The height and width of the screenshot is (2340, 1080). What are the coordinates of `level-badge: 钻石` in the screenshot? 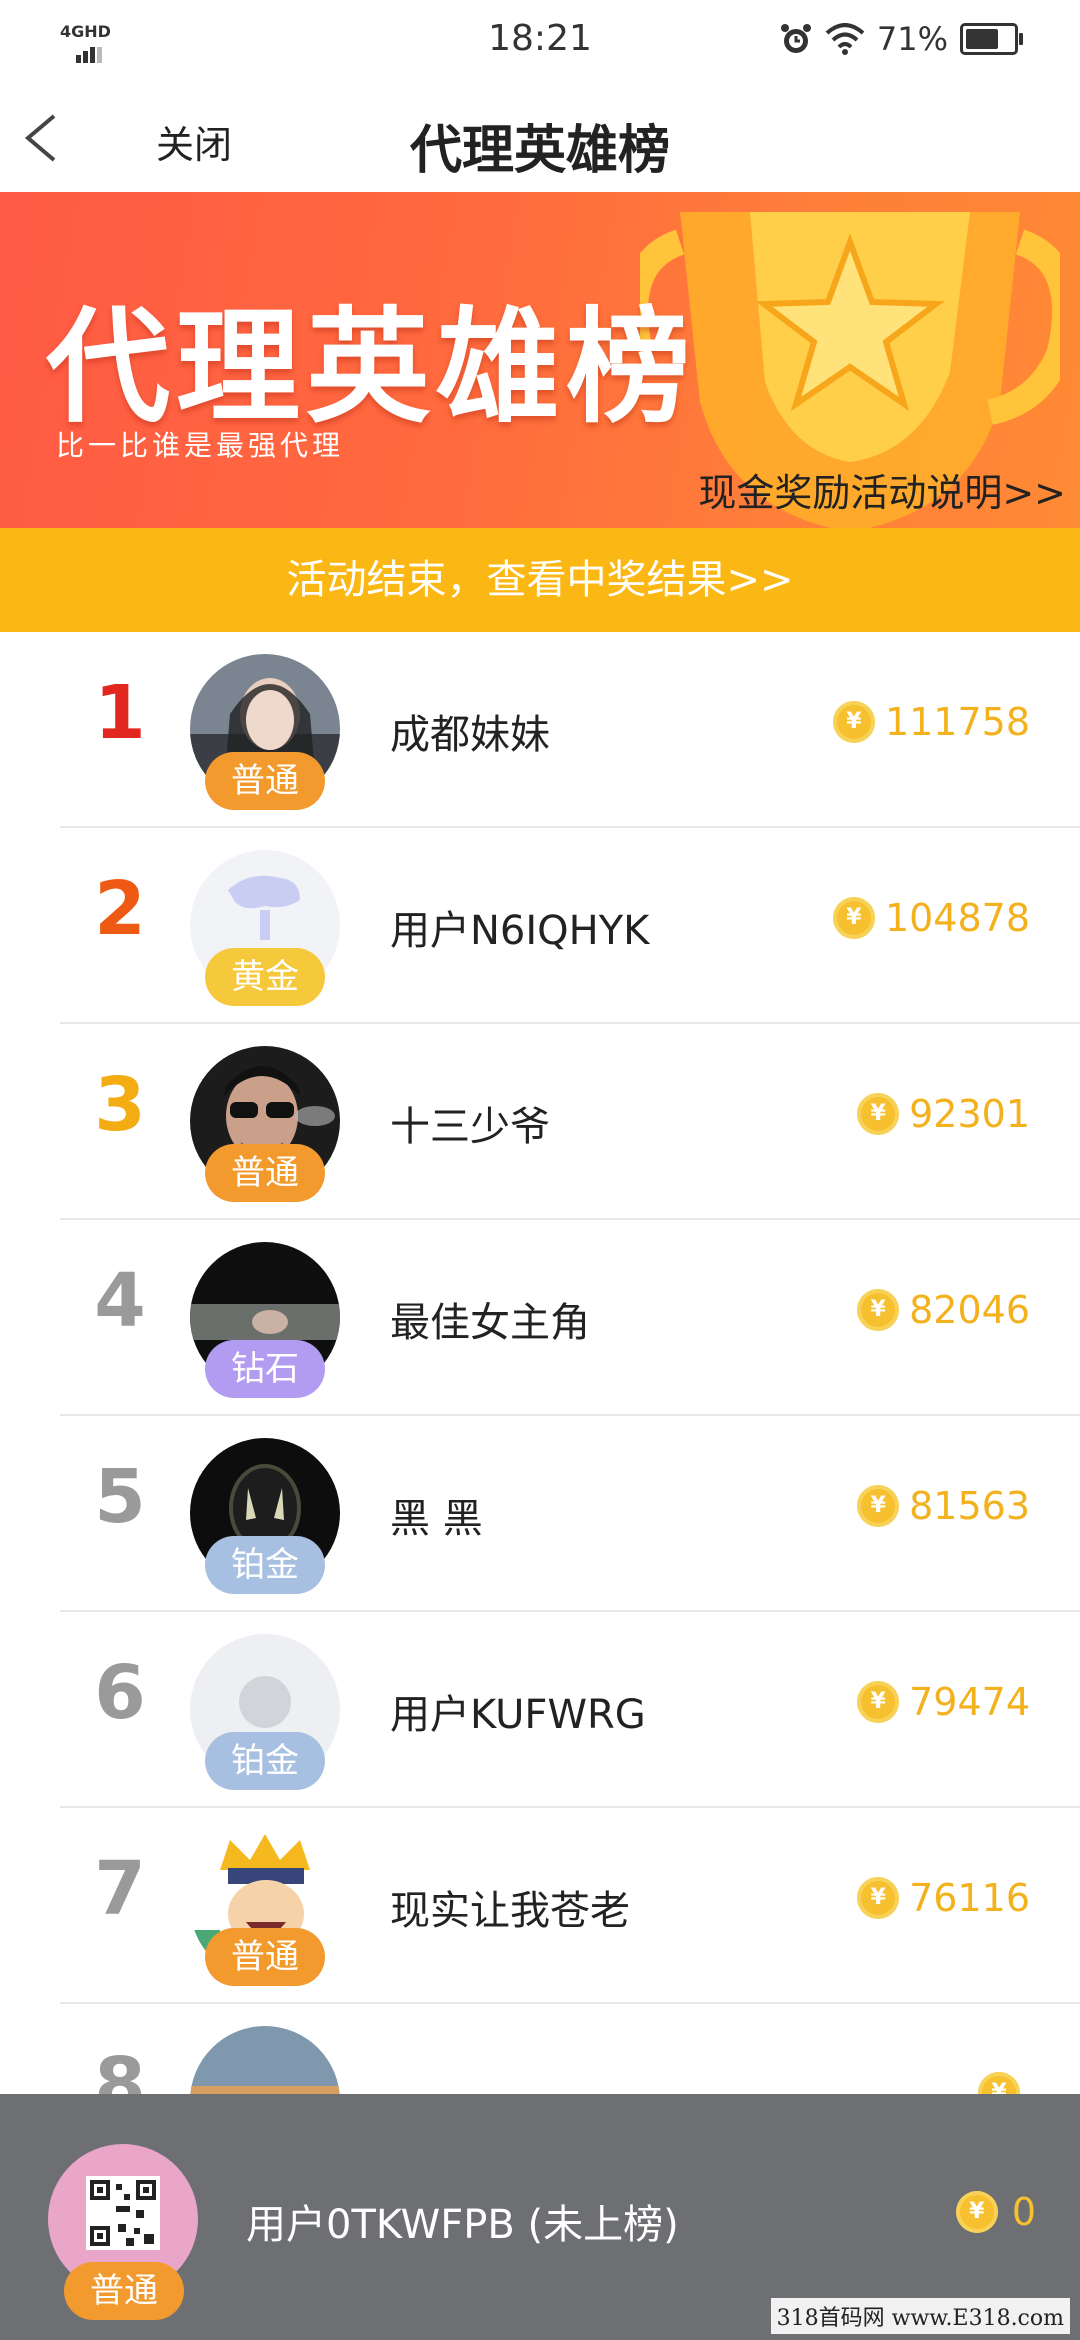 It's located at (265, 1369).